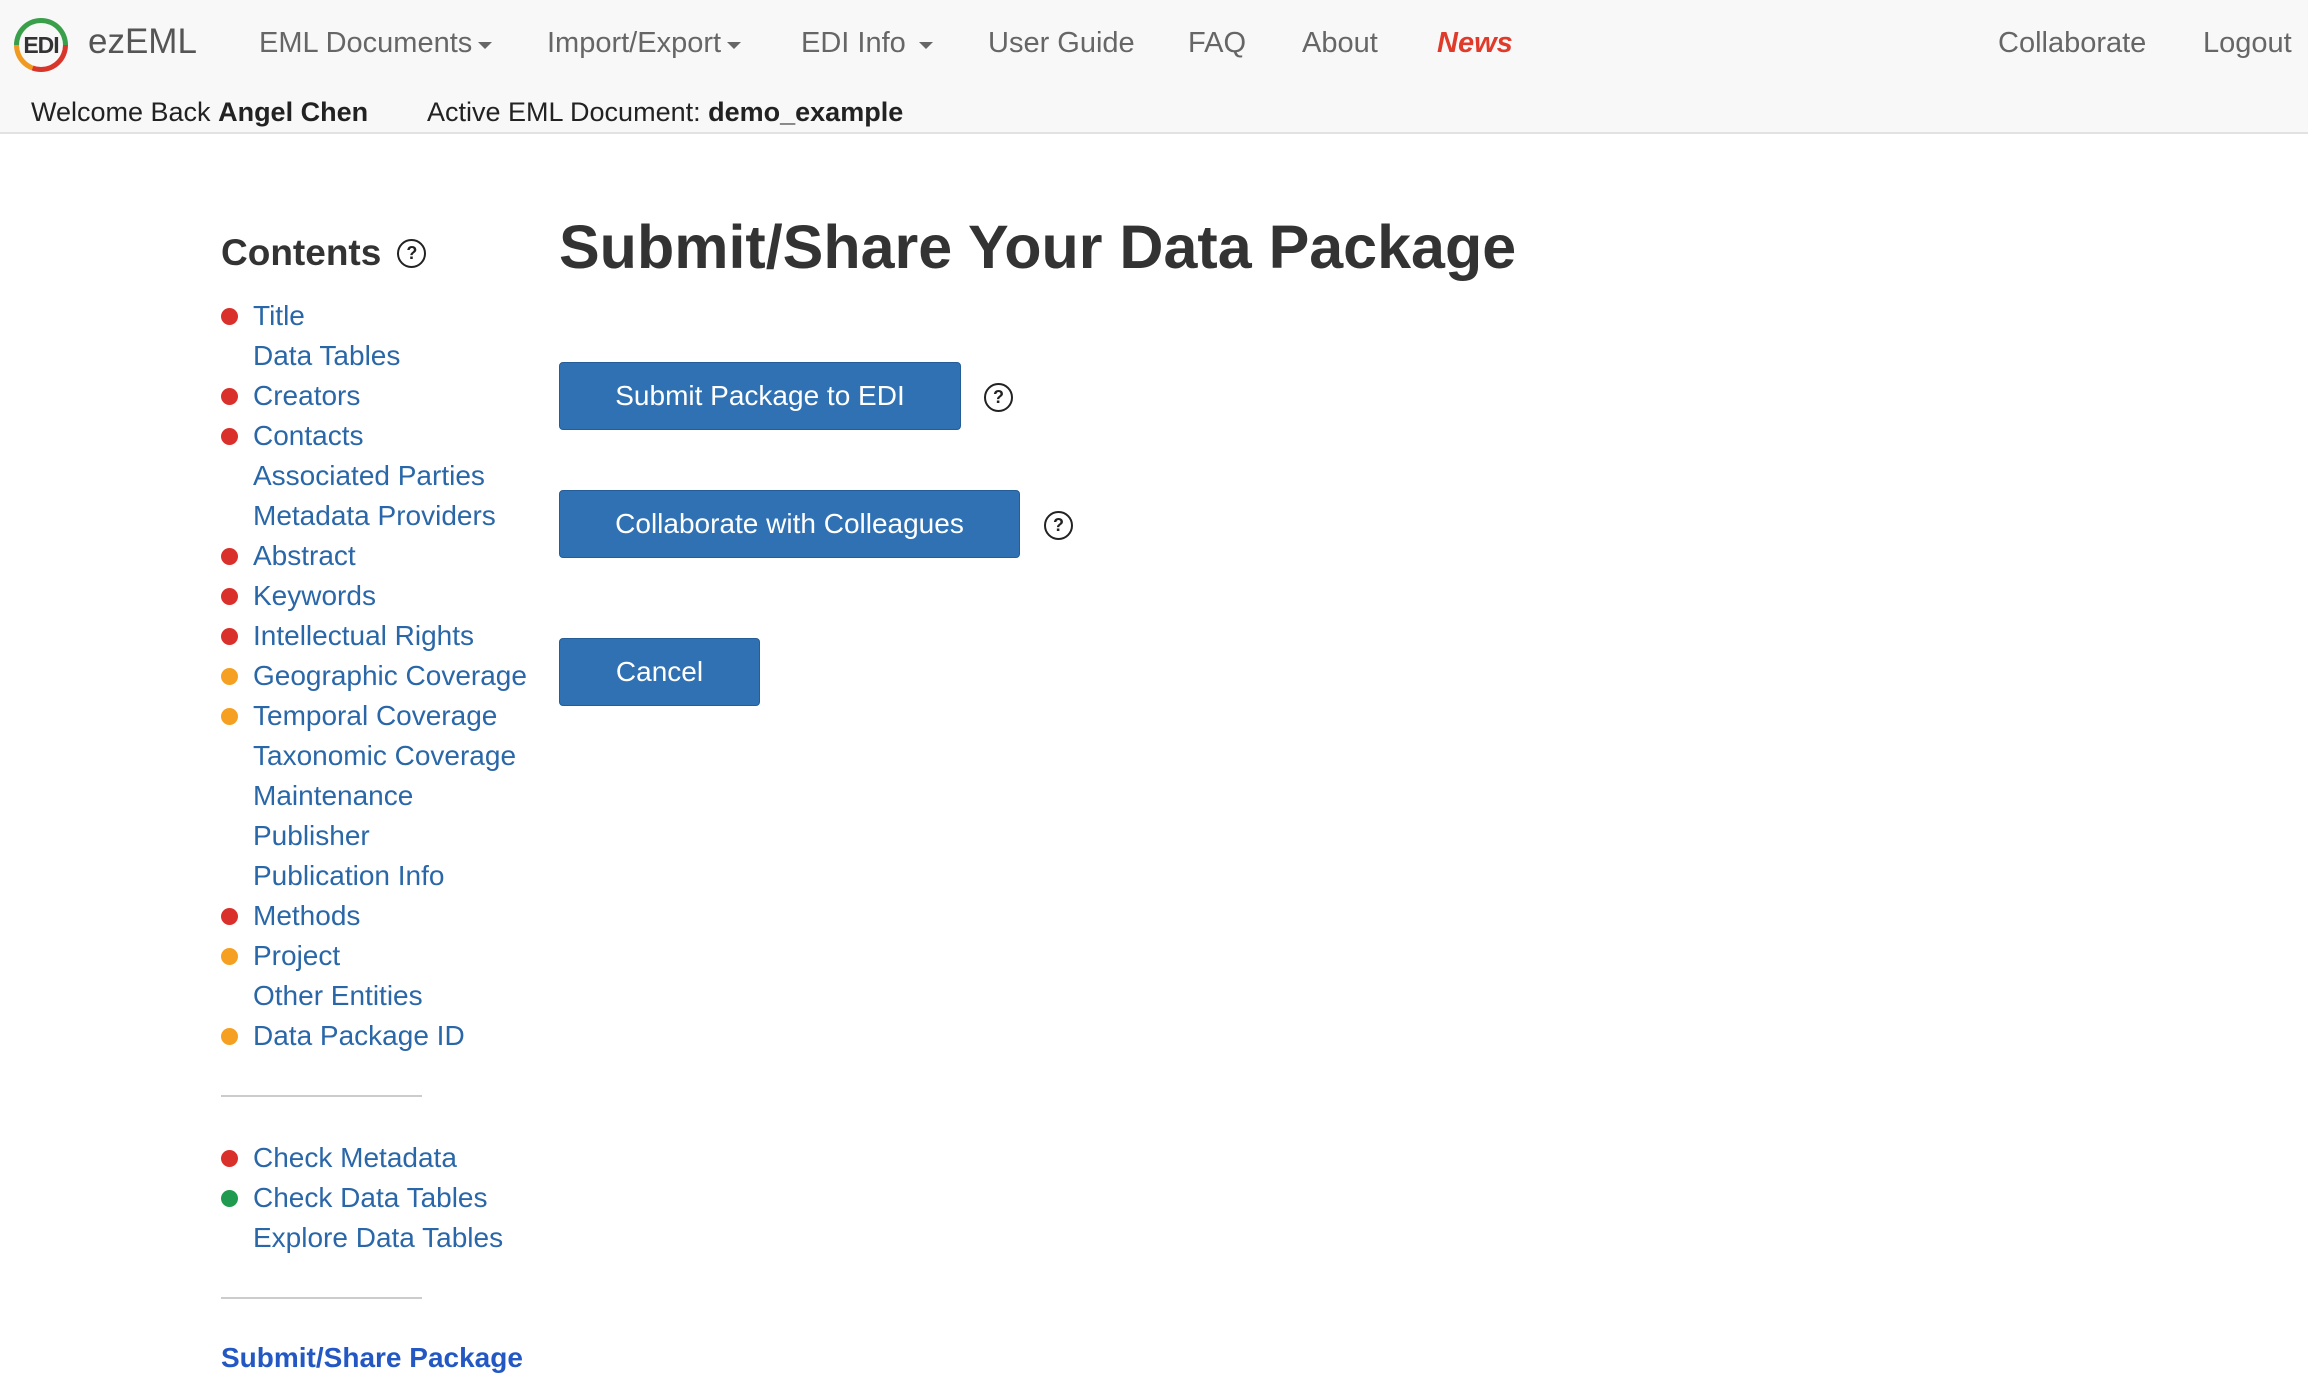 The width and height of the screenshot is (2308, 1390). I want to click on welcome-message: Welcome Back Angel Chen, so click(199, 112).